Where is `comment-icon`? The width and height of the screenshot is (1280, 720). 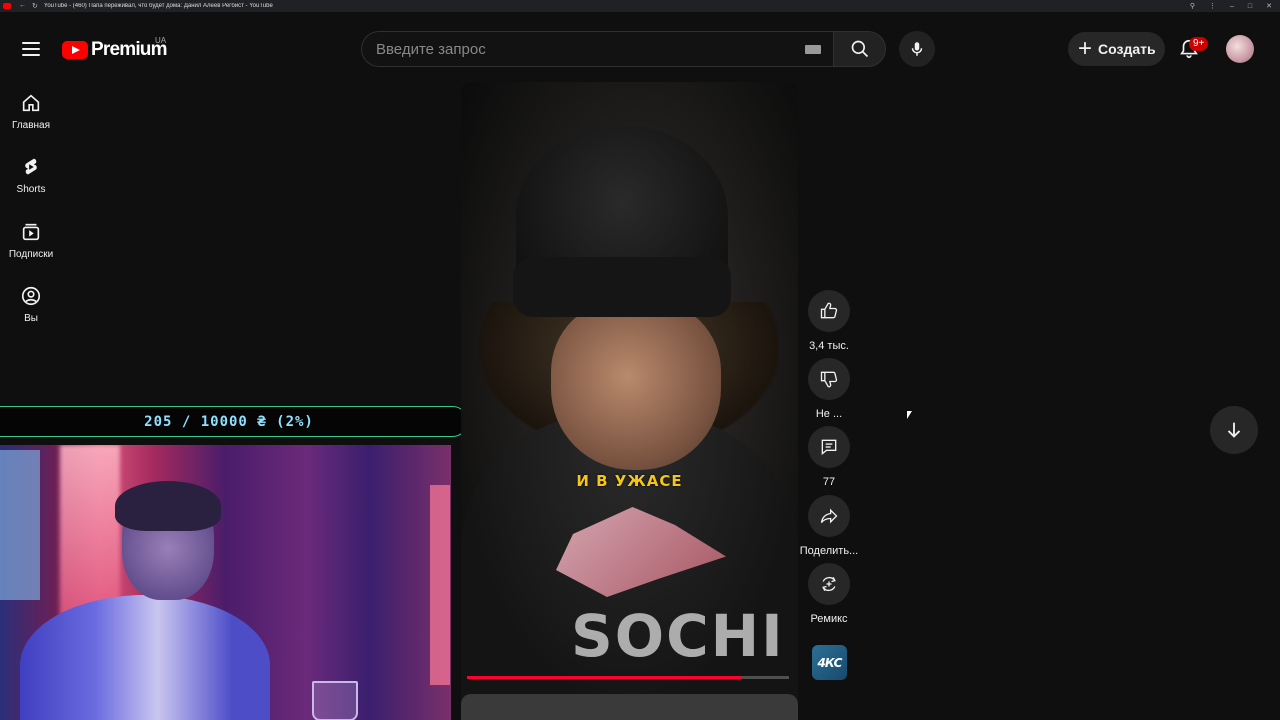 comment-icon is located at coordinates (829, 447).